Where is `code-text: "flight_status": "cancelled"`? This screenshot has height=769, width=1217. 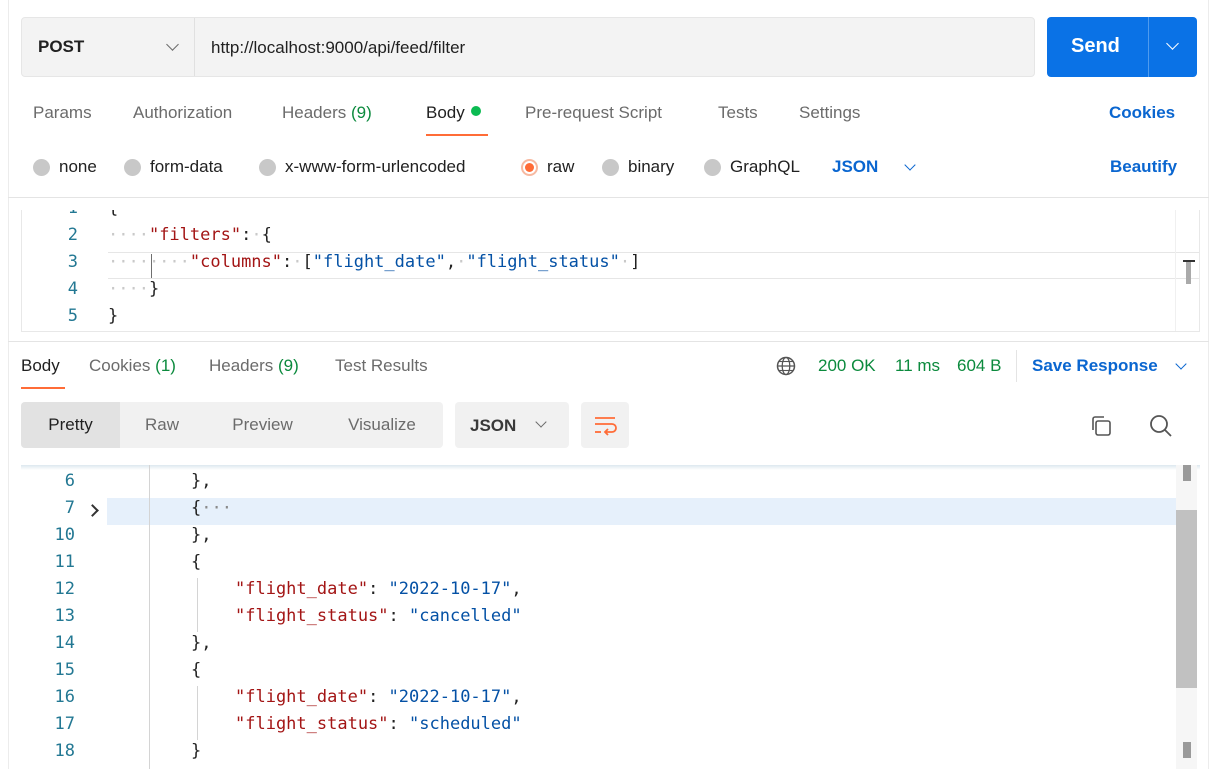 code-text: "flight_status": "cancelled" is located at coordinates (378, 616).